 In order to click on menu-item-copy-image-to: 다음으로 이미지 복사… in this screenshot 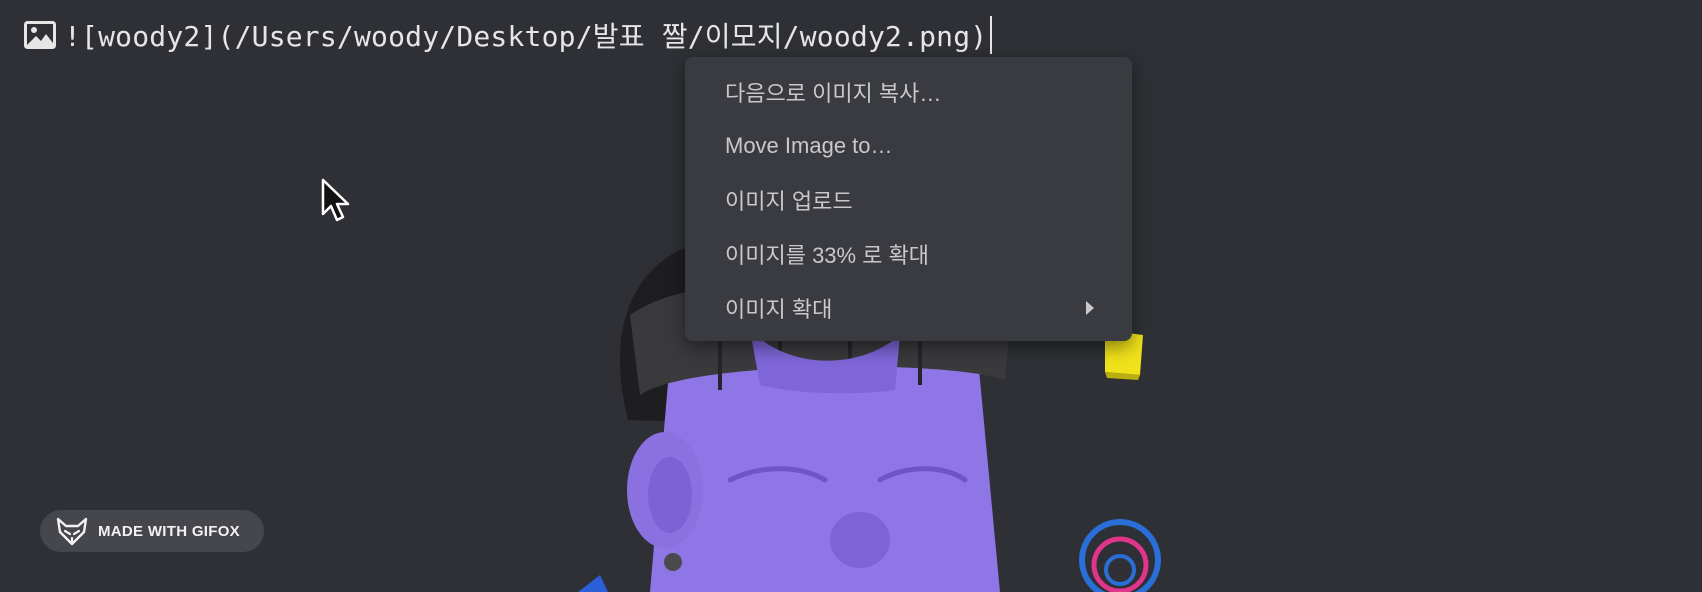, I will do `click(908, 92)`.